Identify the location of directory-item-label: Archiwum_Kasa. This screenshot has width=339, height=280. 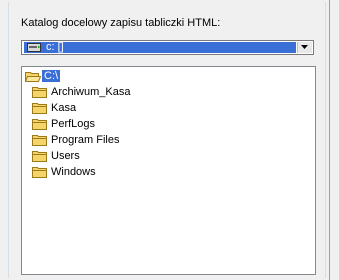
(91, 92).